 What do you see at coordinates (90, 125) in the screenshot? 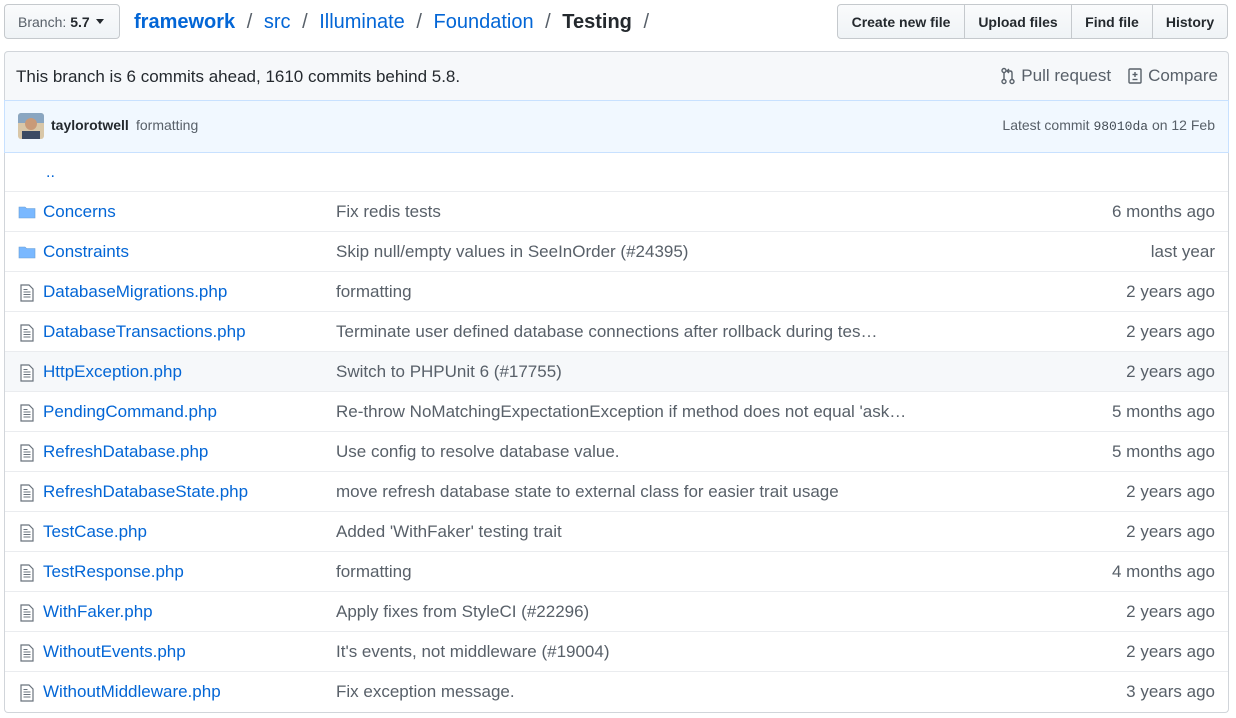
I see `commit-author: taylorotwell` at bounding box center [90, 125].